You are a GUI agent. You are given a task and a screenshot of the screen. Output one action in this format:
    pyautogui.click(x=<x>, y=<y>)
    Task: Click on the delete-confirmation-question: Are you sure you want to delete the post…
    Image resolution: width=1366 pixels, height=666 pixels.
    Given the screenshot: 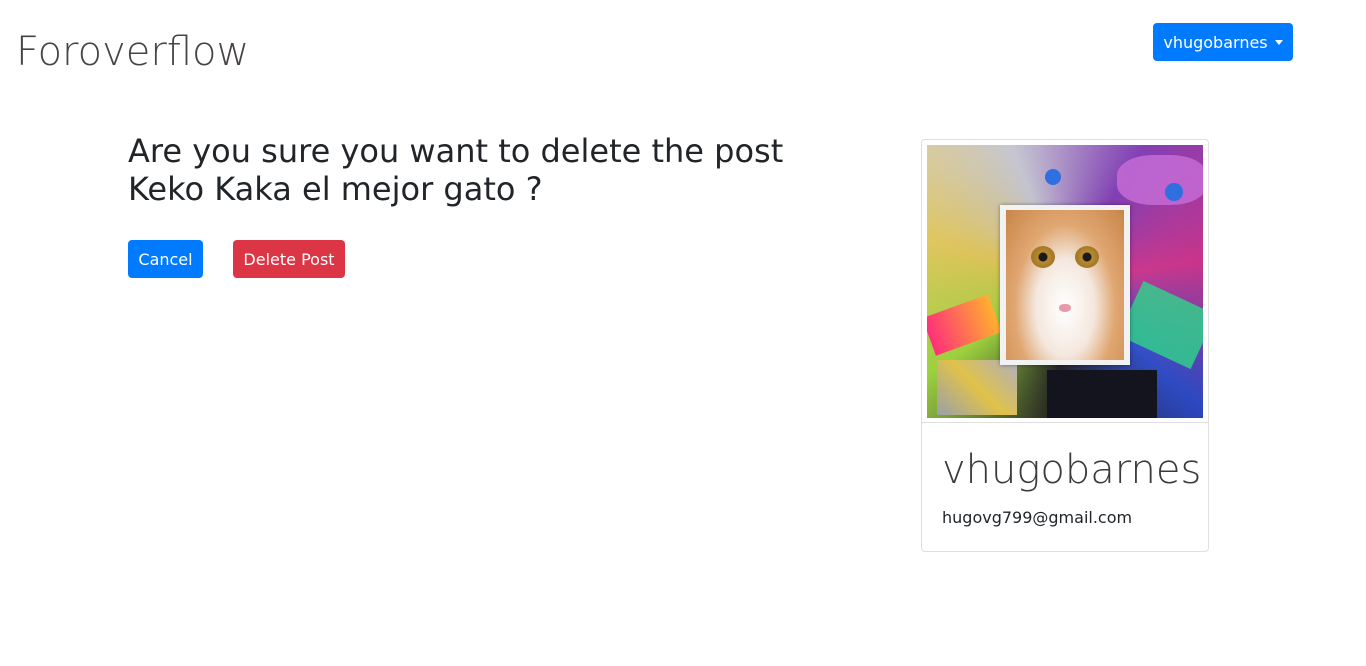 What is the action you would take?
    pyautogui.click(x=456, y=170)
    